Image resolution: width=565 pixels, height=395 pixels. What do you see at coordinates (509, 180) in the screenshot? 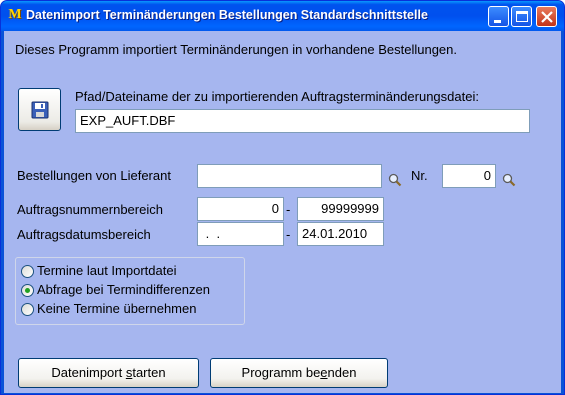
I see `supplier-nr-search-icon` at bounding box center [509, 180].